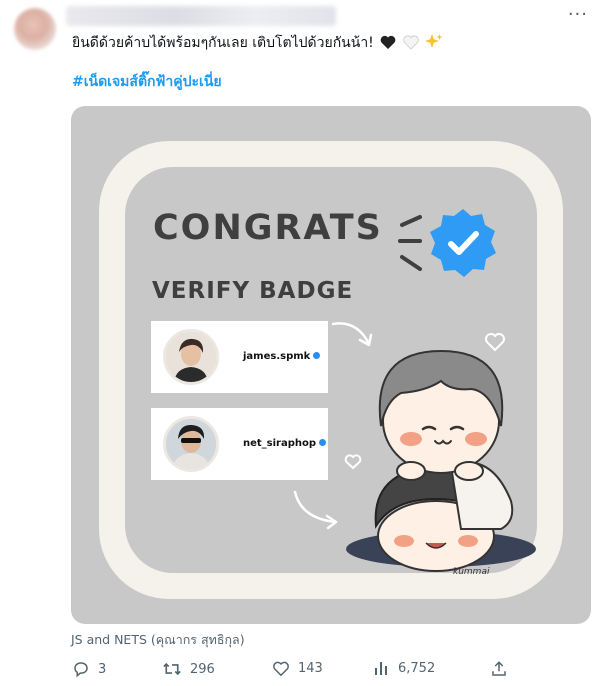 The width and height of the screenshot is (600, 686). Describe the element at coordinates (434, 44) in the screenshot. I see `sparkles-icon` at that location.